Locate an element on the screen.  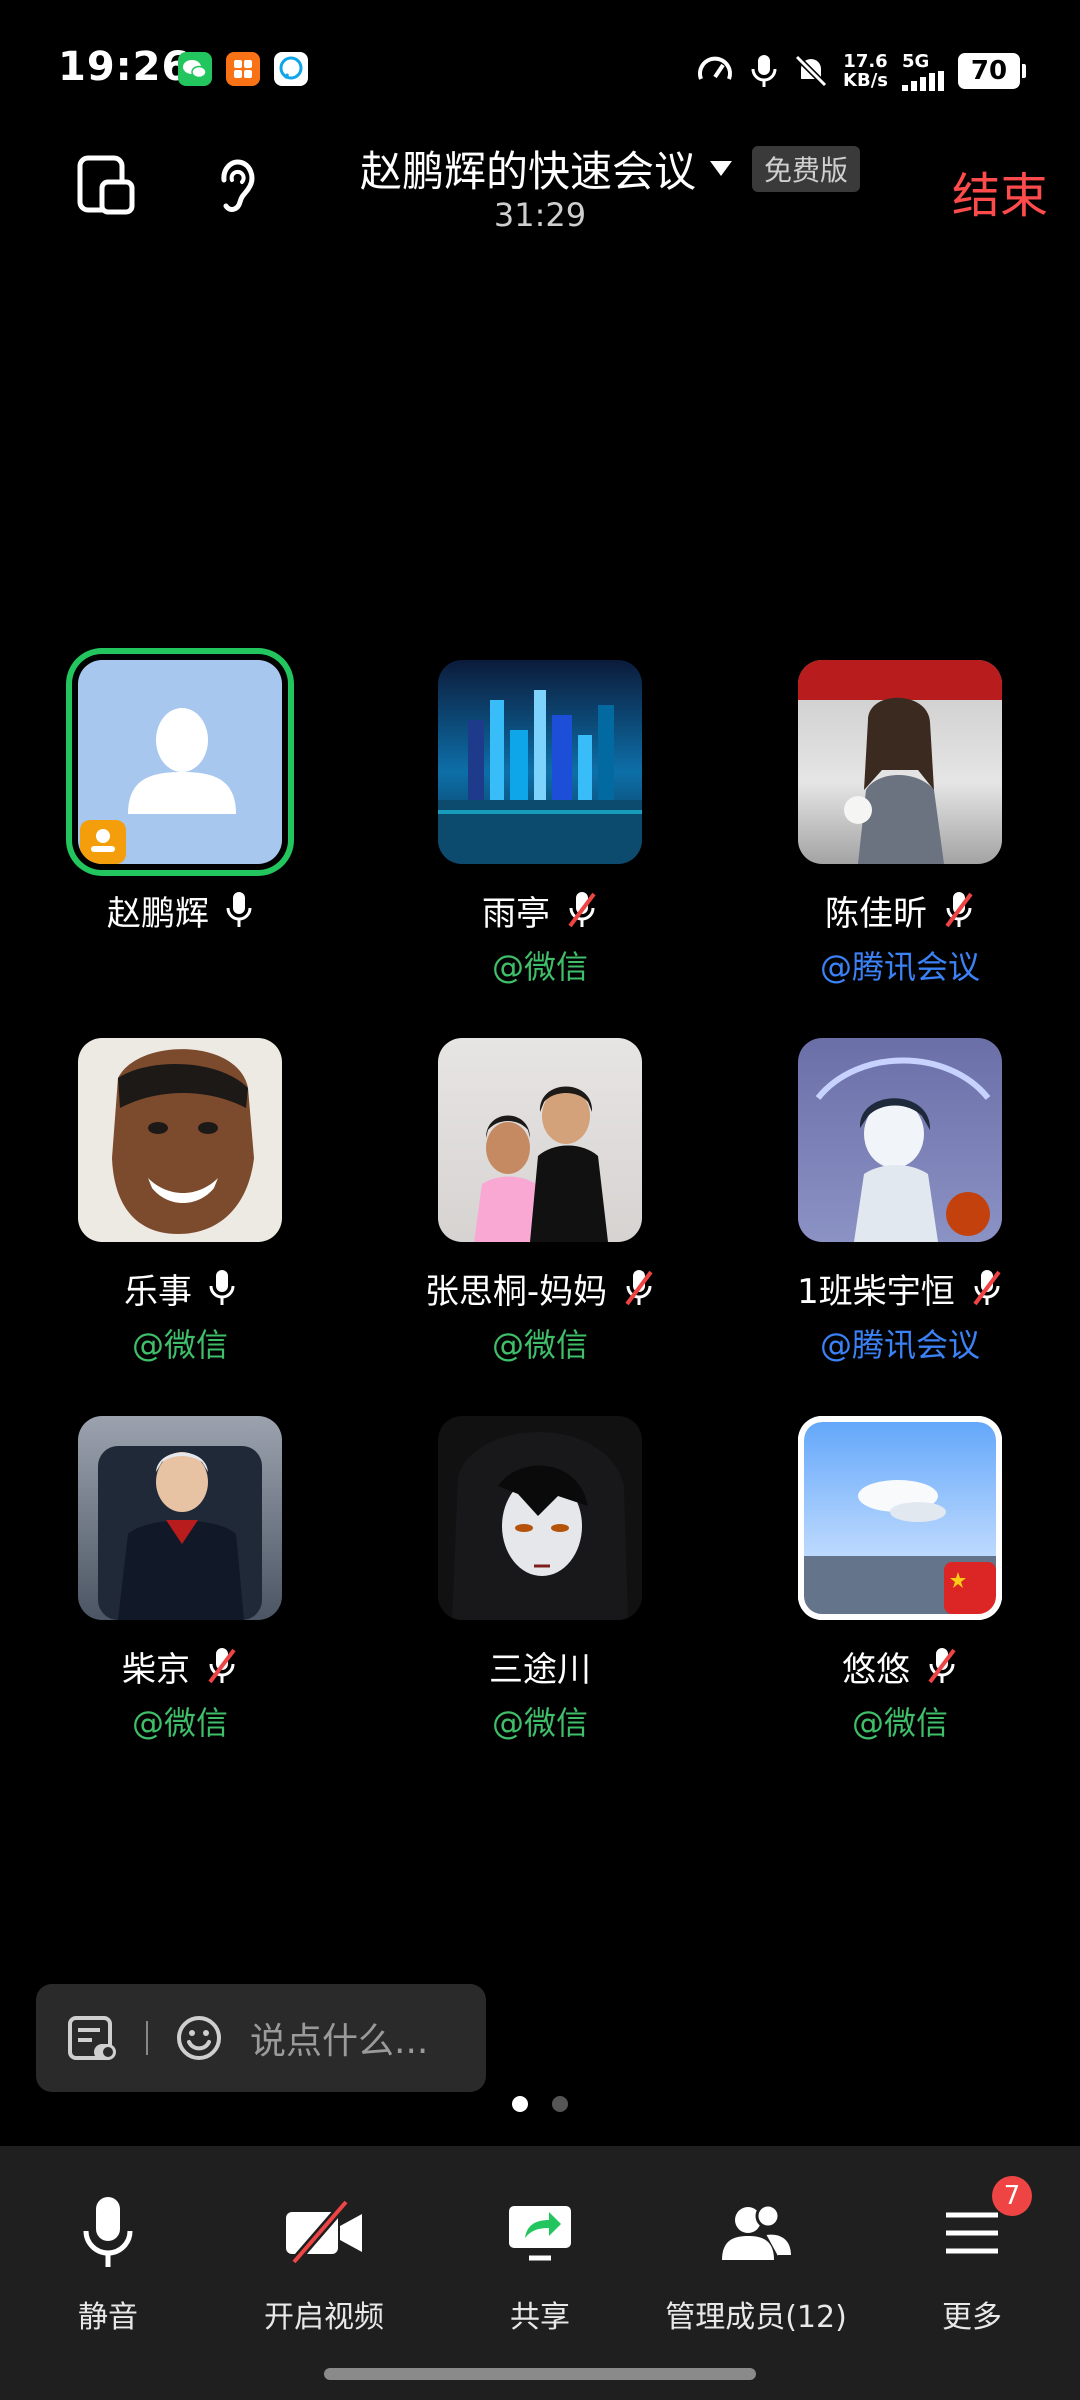
face-photo-image is located at coordinates (183, 1141).